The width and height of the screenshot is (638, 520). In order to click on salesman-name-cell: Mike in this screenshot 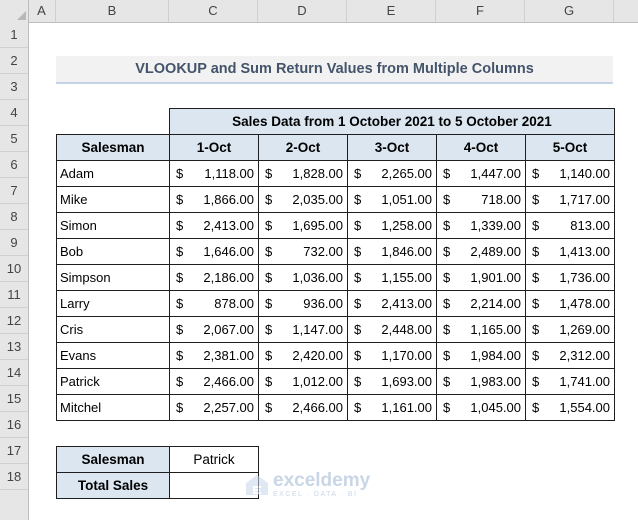, I will do `click(113, 199)`.